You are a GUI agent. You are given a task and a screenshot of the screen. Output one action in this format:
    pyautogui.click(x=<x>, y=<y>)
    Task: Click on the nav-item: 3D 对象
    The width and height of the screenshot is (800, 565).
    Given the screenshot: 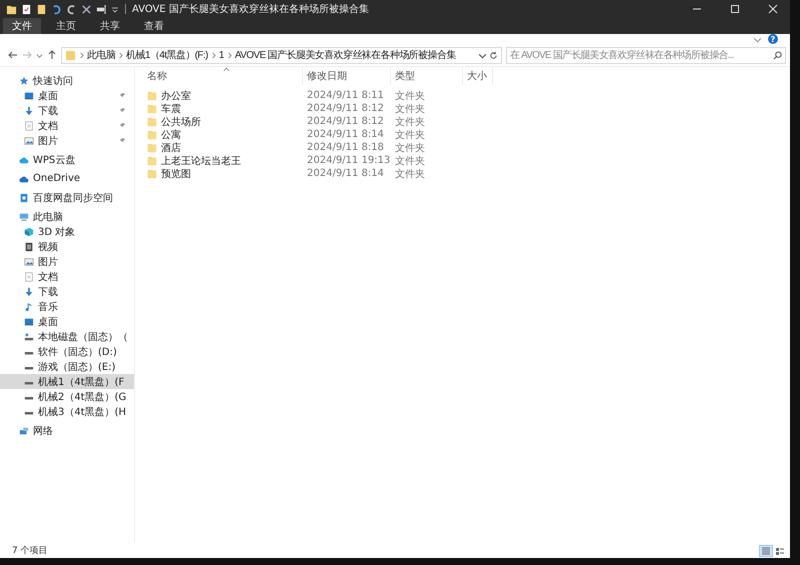 What is the action you would take?
    pyautogui.click(x=67, y=231)
    